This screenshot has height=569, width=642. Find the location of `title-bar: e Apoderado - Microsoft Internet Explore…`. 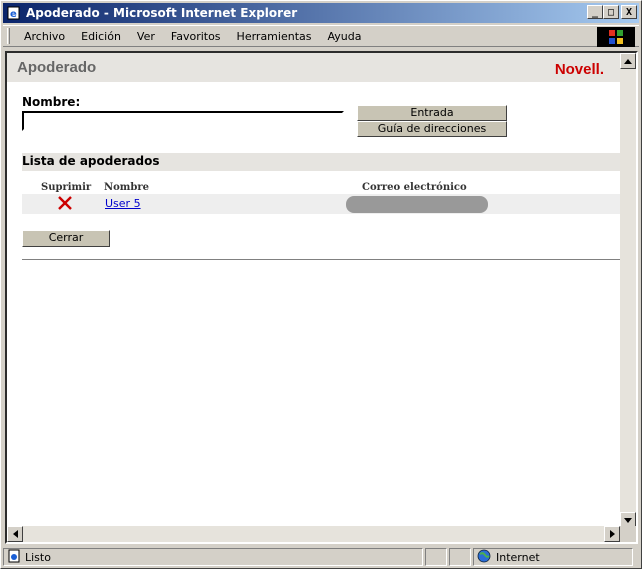

title-bar: e Apoderado - Microsoft Internet Explore… is located at coordinates (321, 13).